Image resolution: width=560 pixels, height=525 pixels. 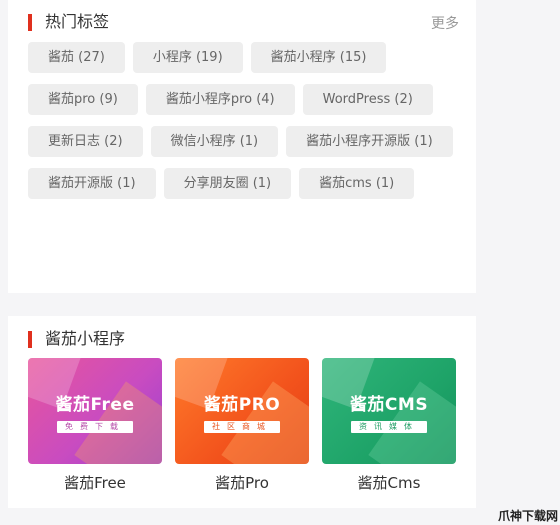 I want to click on banner-title: 酱茄Free, so click(x=95, y=404).